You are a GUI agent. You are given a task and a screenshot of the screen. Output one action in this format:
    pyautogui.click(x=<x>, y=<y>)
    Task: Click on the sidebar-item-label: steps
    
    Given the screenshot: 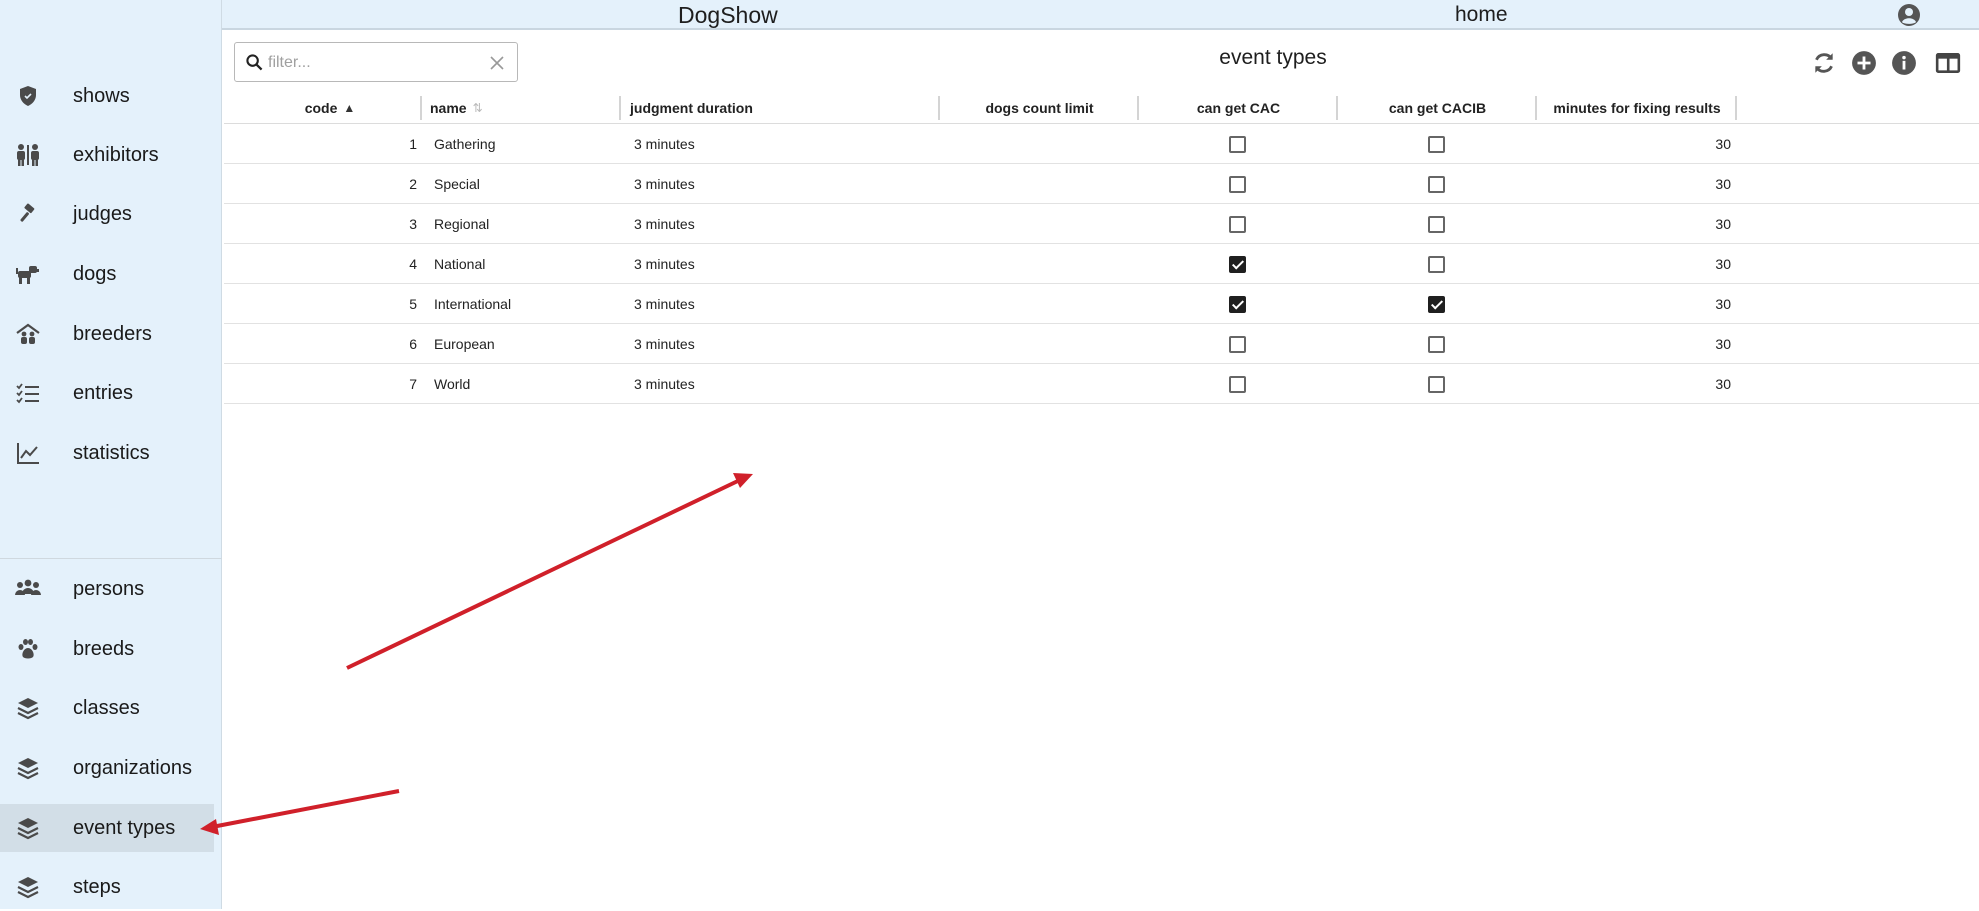 What is the action you would take?
    pyautogui.click(x=97, y=886)
    